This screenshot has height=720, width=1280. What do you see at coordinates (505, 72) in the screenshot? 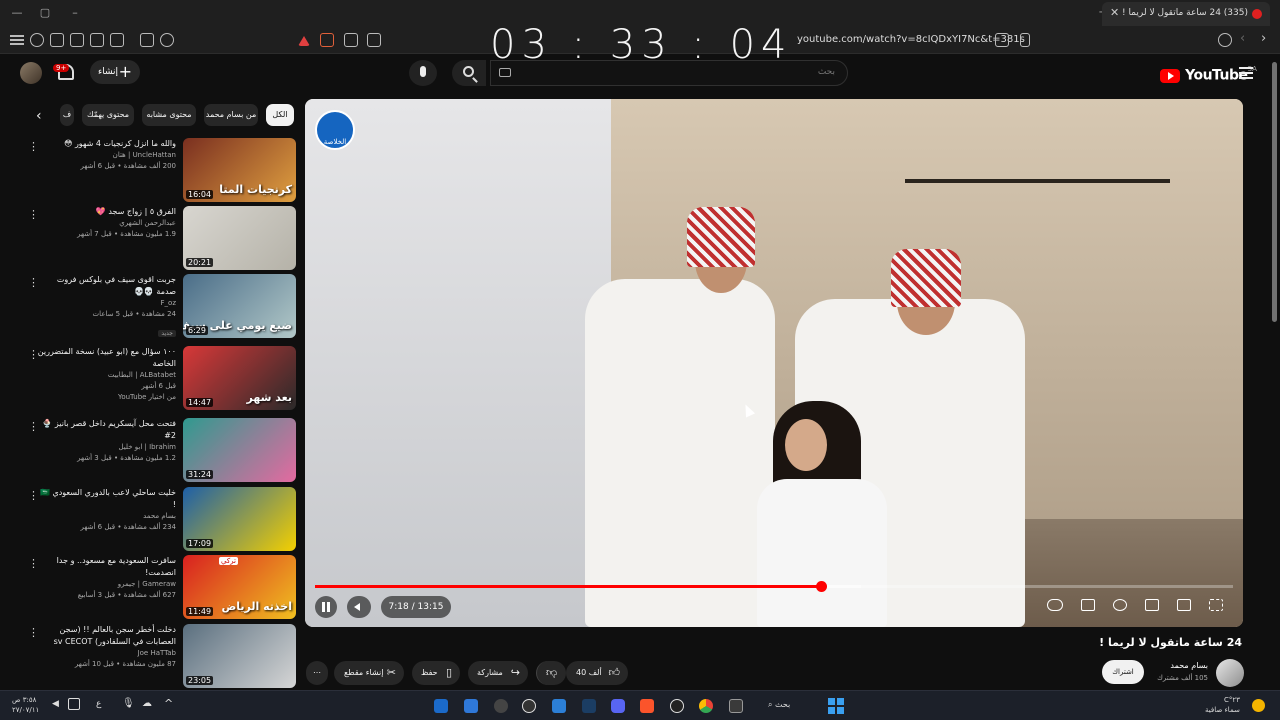
I see `keyboard-icon` at bounding box center [505, 72].